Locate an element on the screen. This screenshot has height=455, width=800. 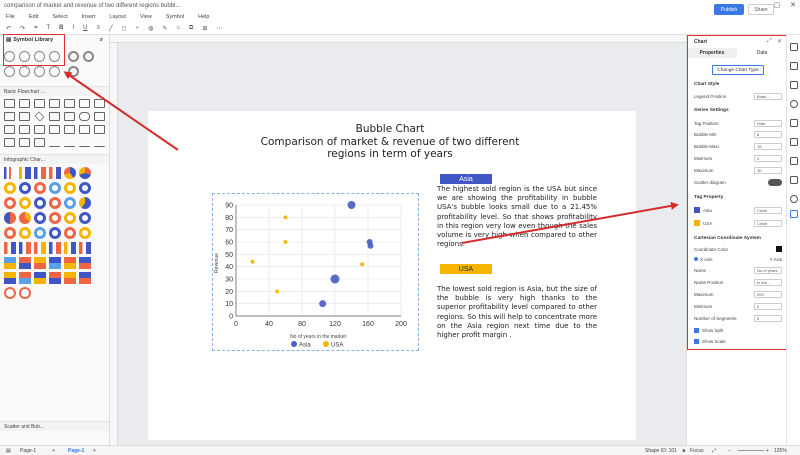
layers-icon is located at coordinates (794, 123).